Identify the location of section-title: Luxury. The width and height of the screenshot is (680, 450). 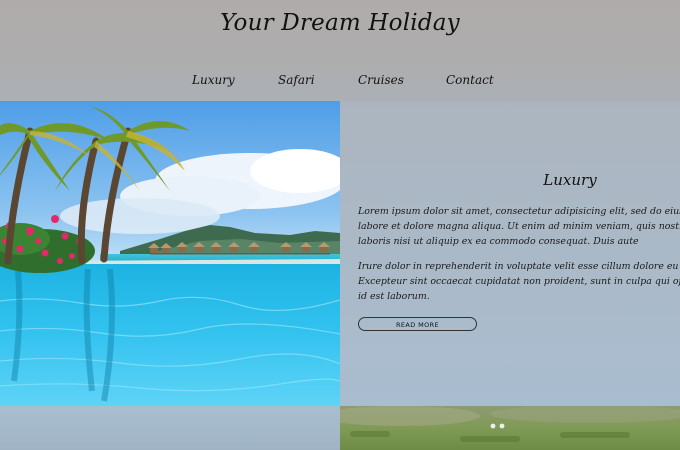
(570, 180).